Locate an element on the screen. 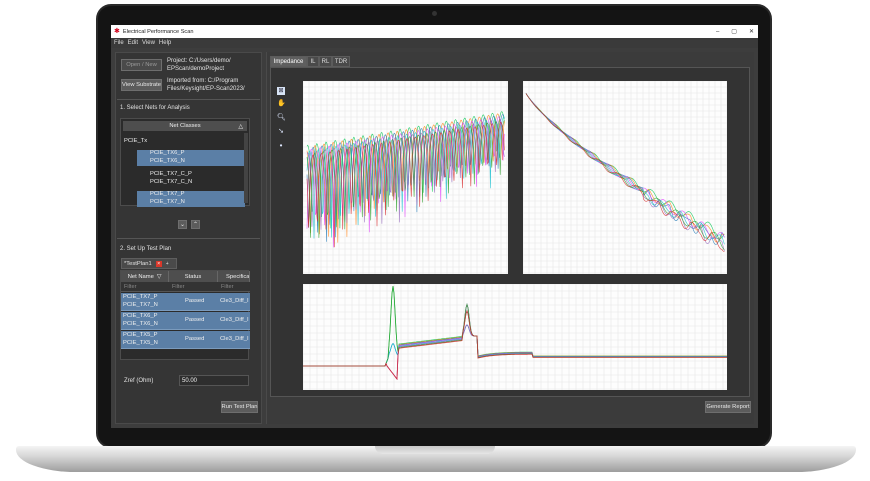  net-item-label: PCIE_TX7_N is located at coordinates (167, 202).